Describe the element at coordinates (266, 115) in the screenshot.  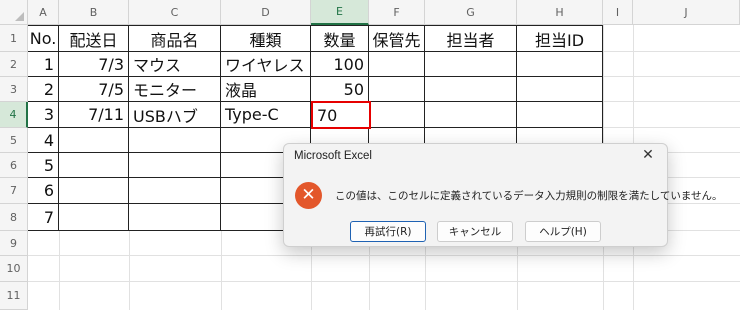
I see `table-cell: Type-C` at that location.